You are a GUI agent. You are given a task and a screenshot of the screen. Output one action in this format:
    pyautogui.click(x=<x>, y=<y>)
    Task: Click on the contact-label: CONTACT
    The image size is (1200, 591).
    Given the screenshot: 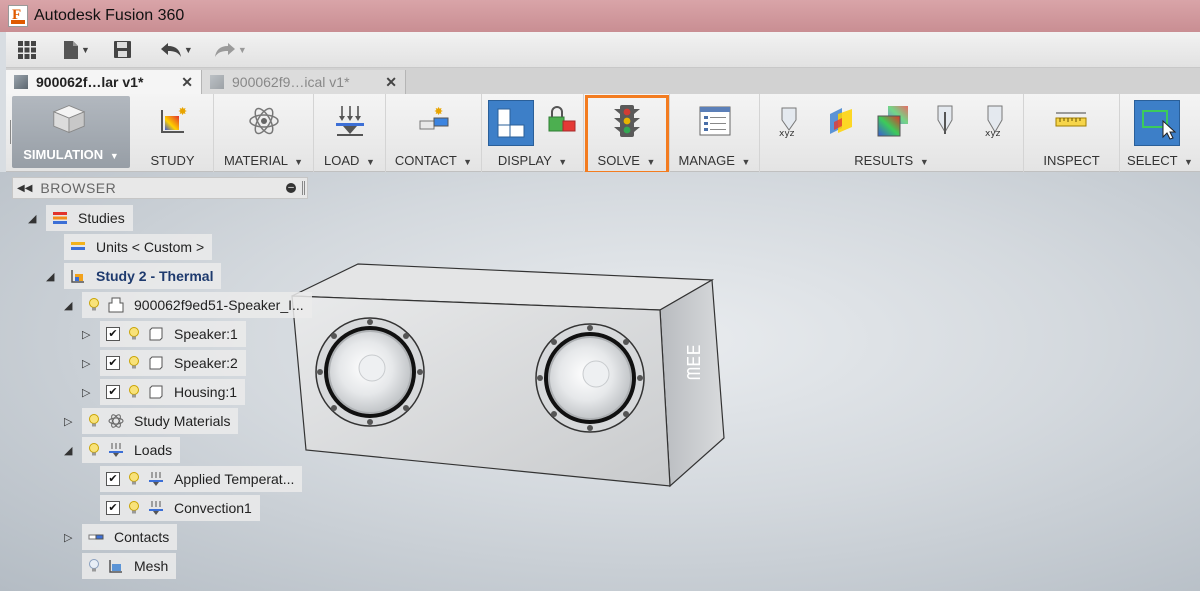 What is the action you would take?
    pyautogui.click(x=425, y=160)
    